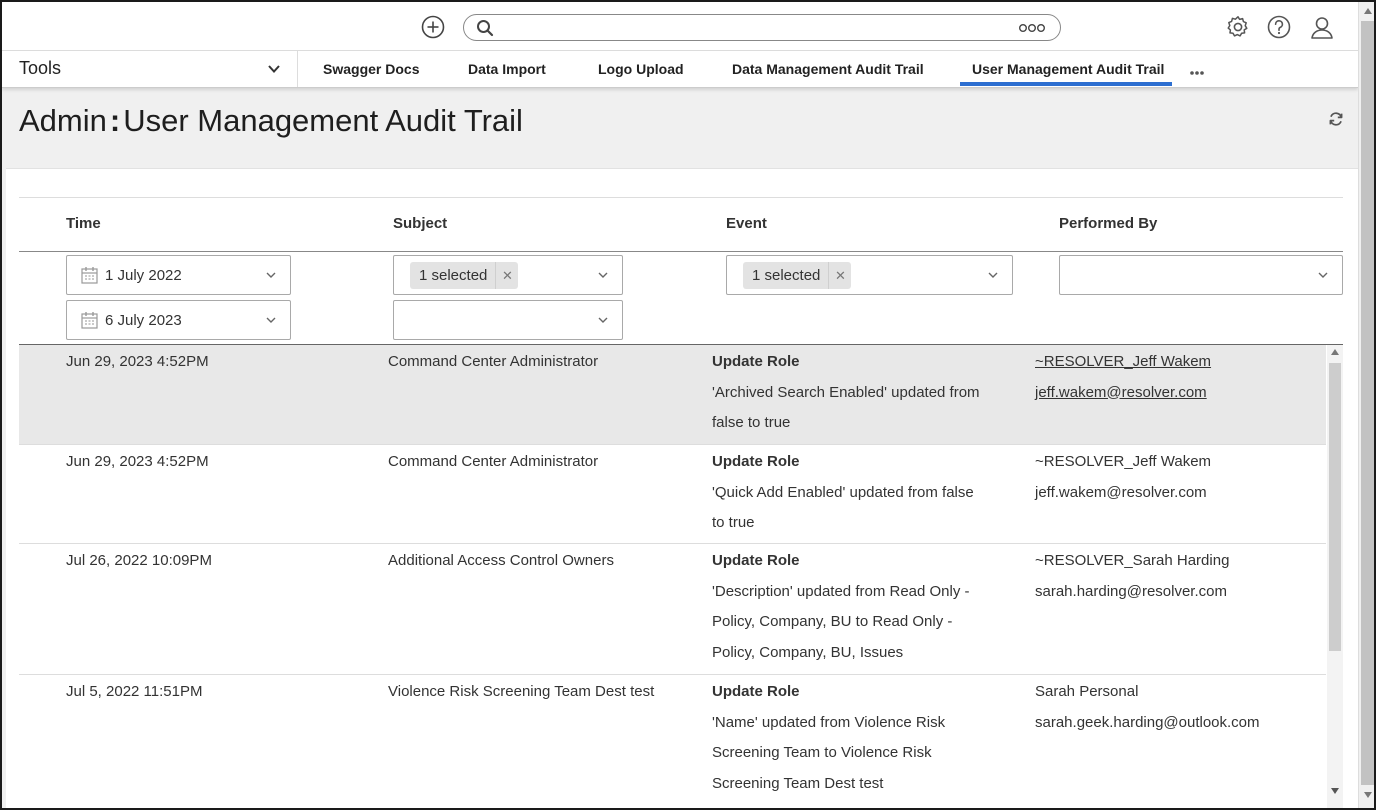 The height and width of the screenshot is (810, 1376). I want to click on page-title: Admin:User Management Audit Trail, so click(271, 120).